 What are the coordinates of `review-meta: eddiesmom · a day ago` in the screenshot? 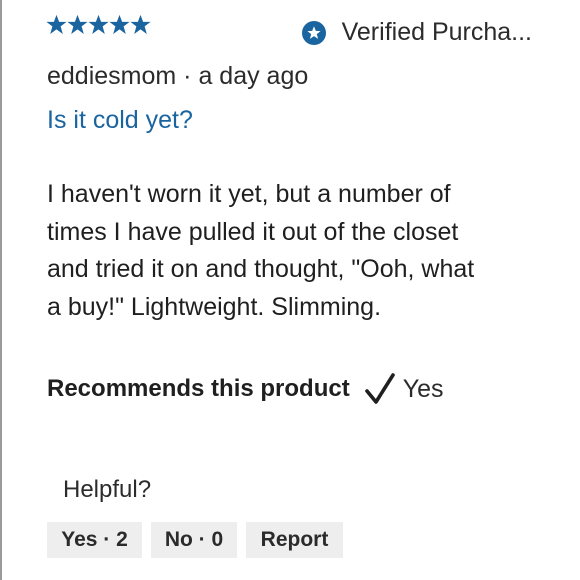 It's located at (177, 76).